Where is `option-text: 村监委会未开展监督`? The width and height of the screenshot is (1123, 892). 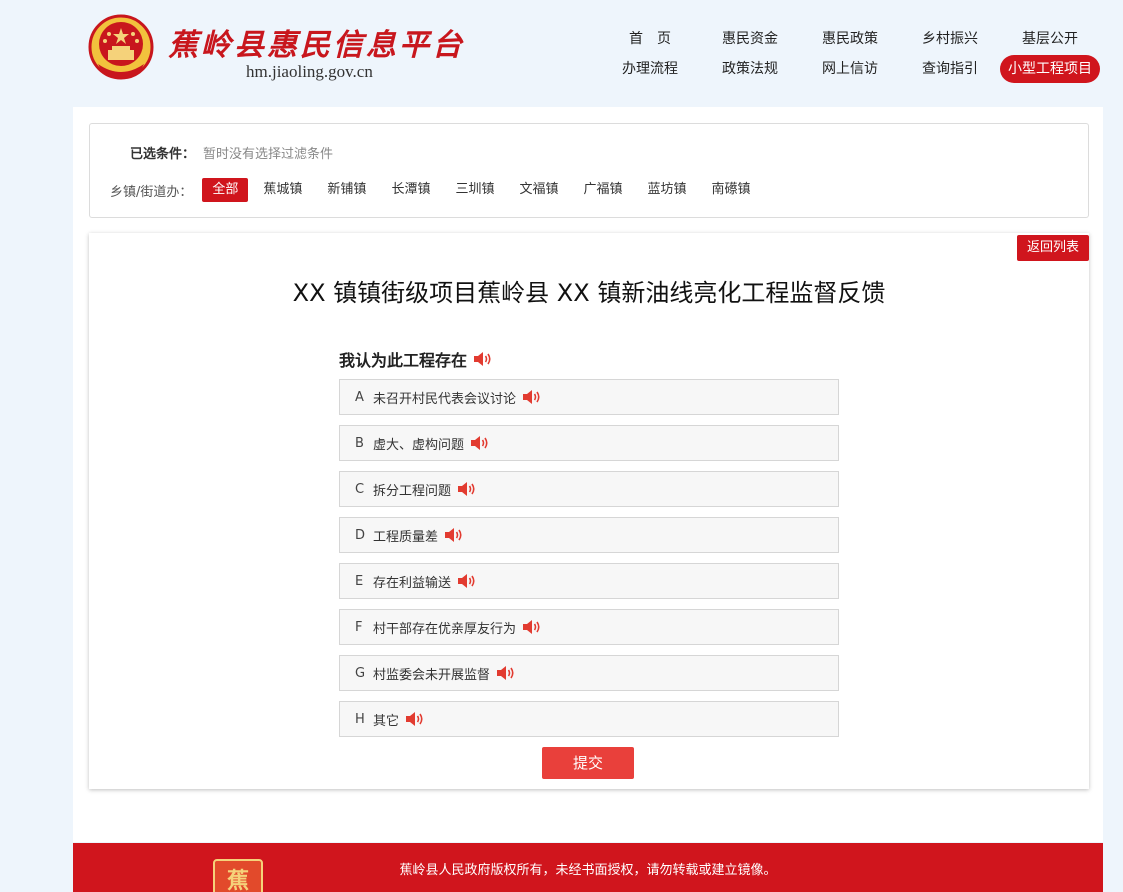 option-text: 村监委会未开展监督 is located at coordinates (432, 675).